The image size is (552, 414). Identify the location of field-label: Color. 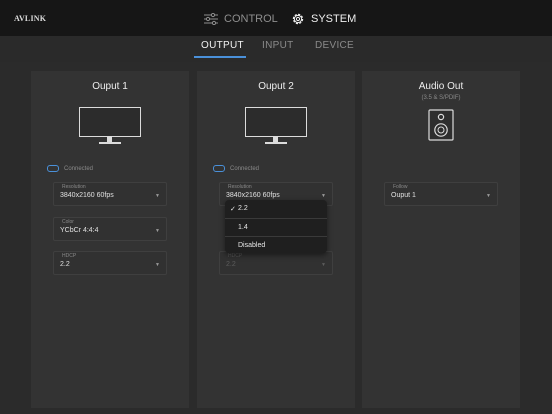
(68, 222).